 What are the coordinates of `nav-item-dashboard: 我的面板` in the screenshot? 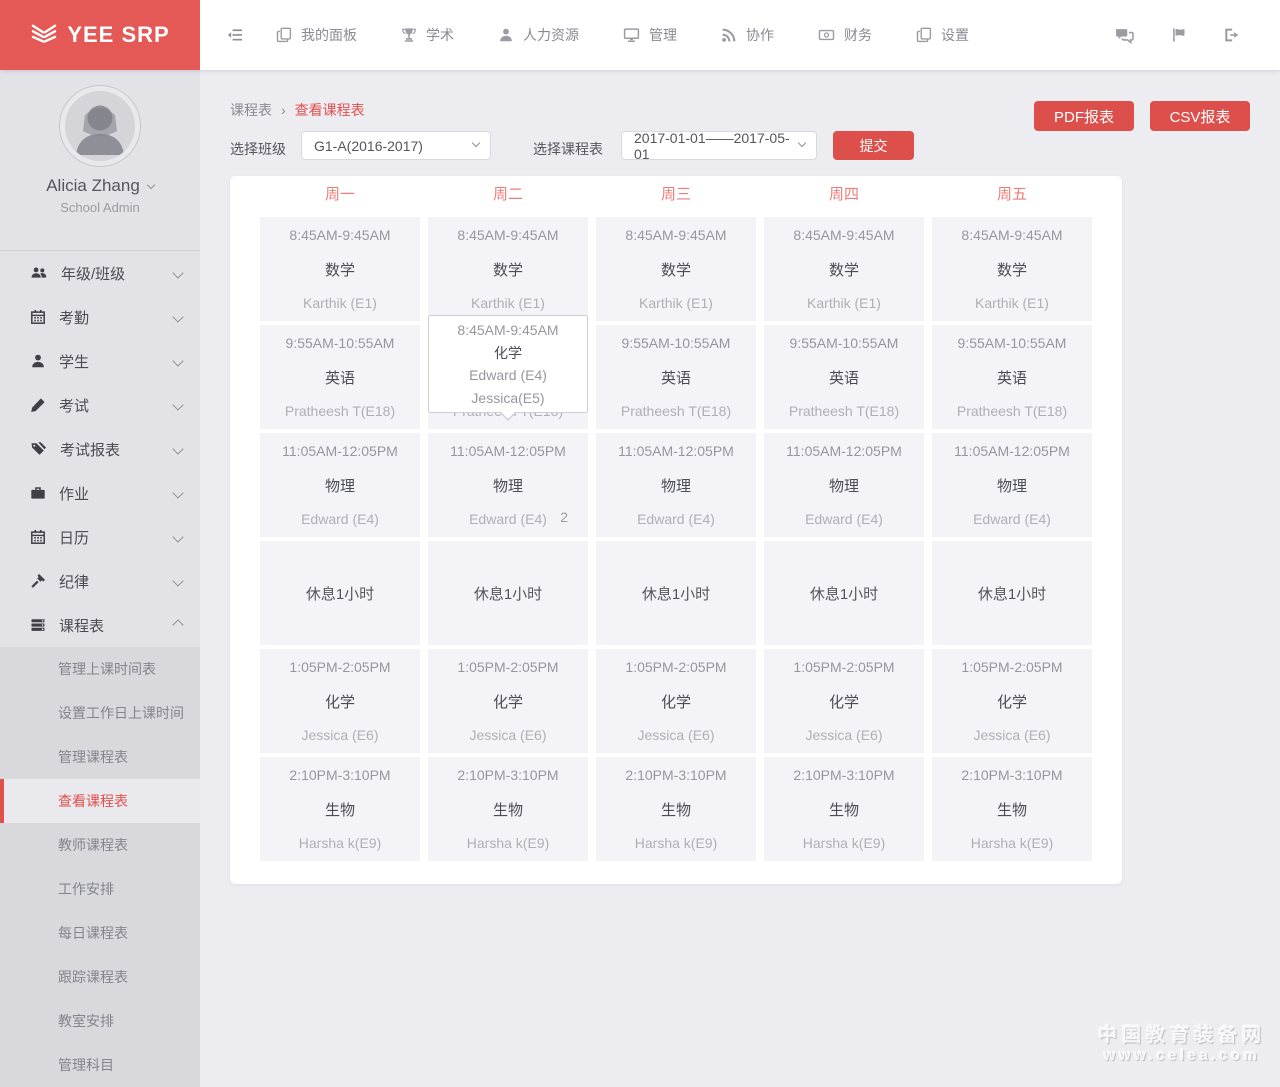 It's located at (316, 35).